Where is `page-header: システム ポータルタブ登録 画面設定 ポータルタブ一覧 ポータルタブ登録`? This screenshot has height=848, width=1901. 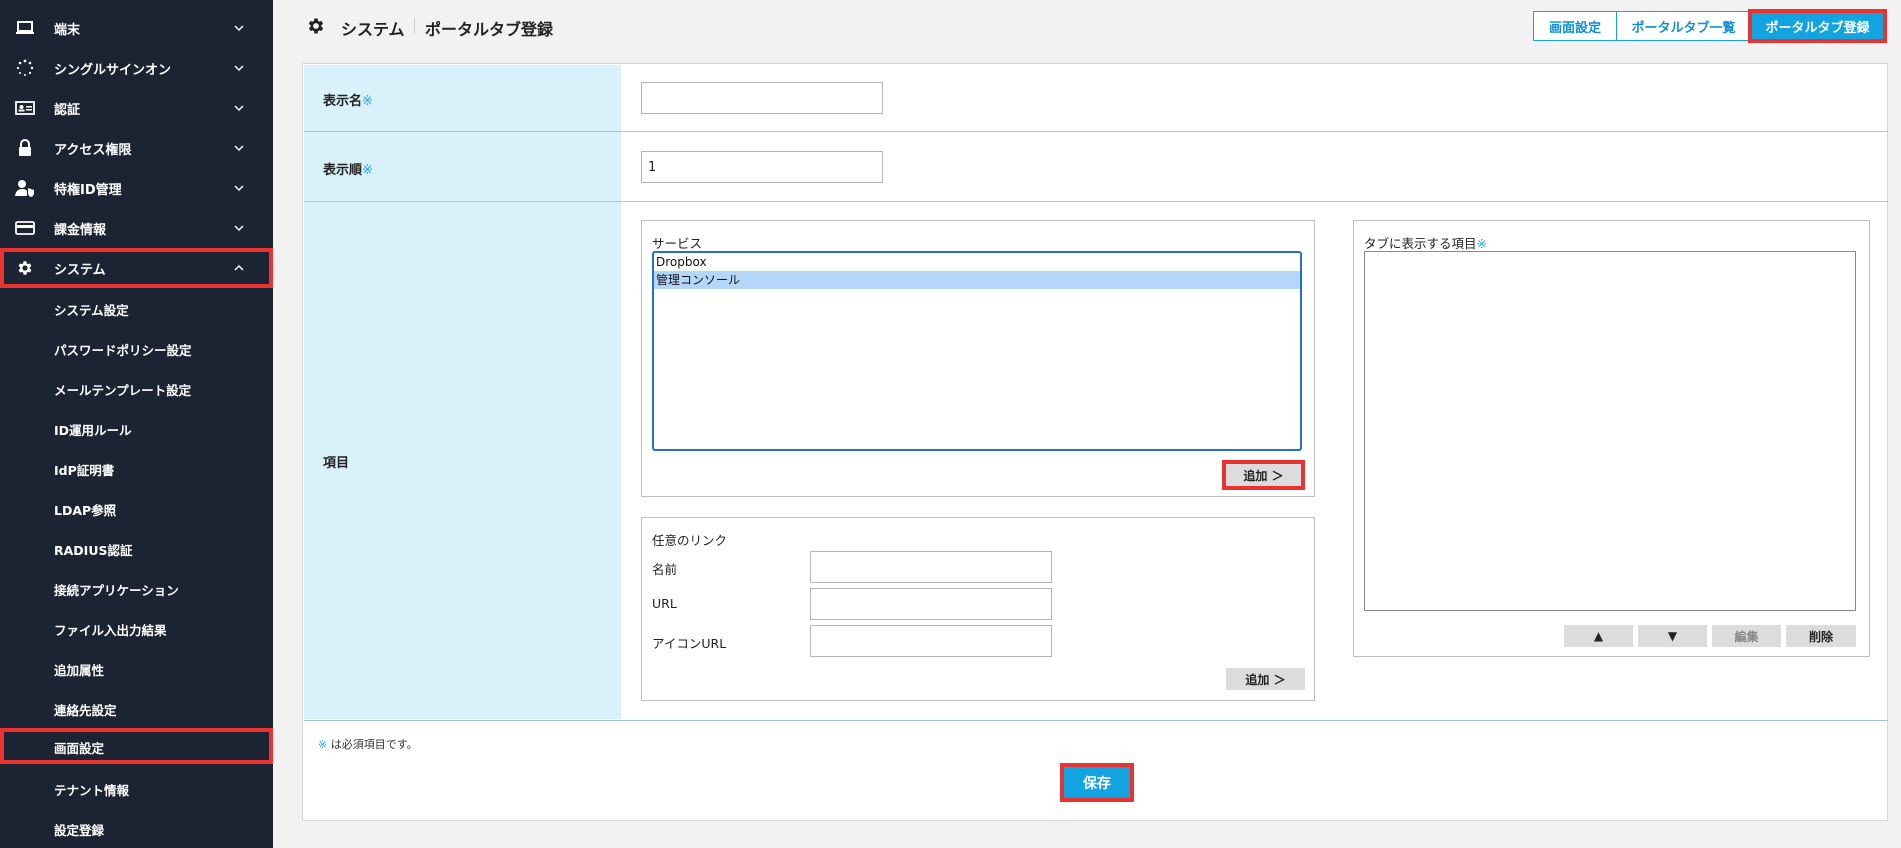
page-header: システム ポータルタブ登録 画面設定 ポータルタブ一覧 ポータルタブ登録 is located at coordinates (1087, 27).